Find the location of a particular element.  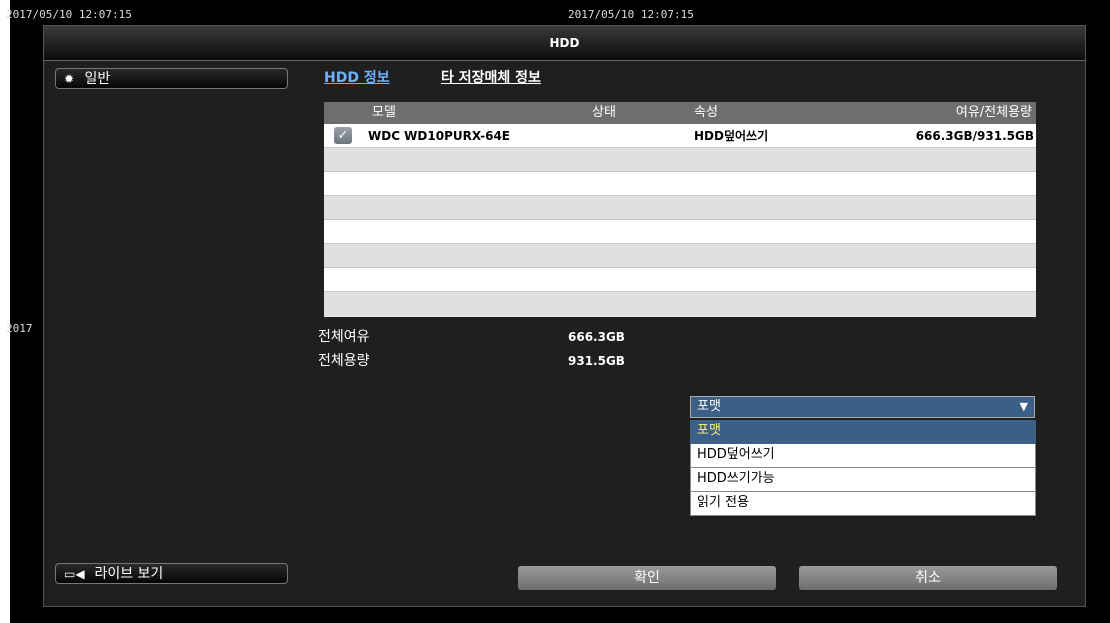

column-model: 모델 is located at coordinates (384, 112).